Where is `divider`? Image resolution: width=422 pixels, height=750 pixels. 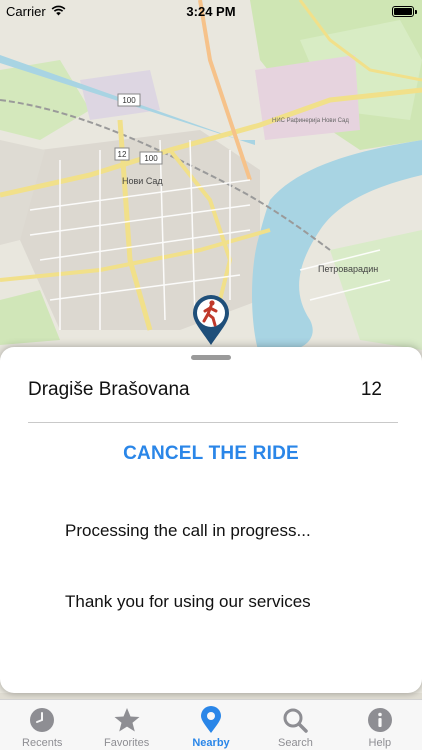
divider is located at coordinates (213, 422).